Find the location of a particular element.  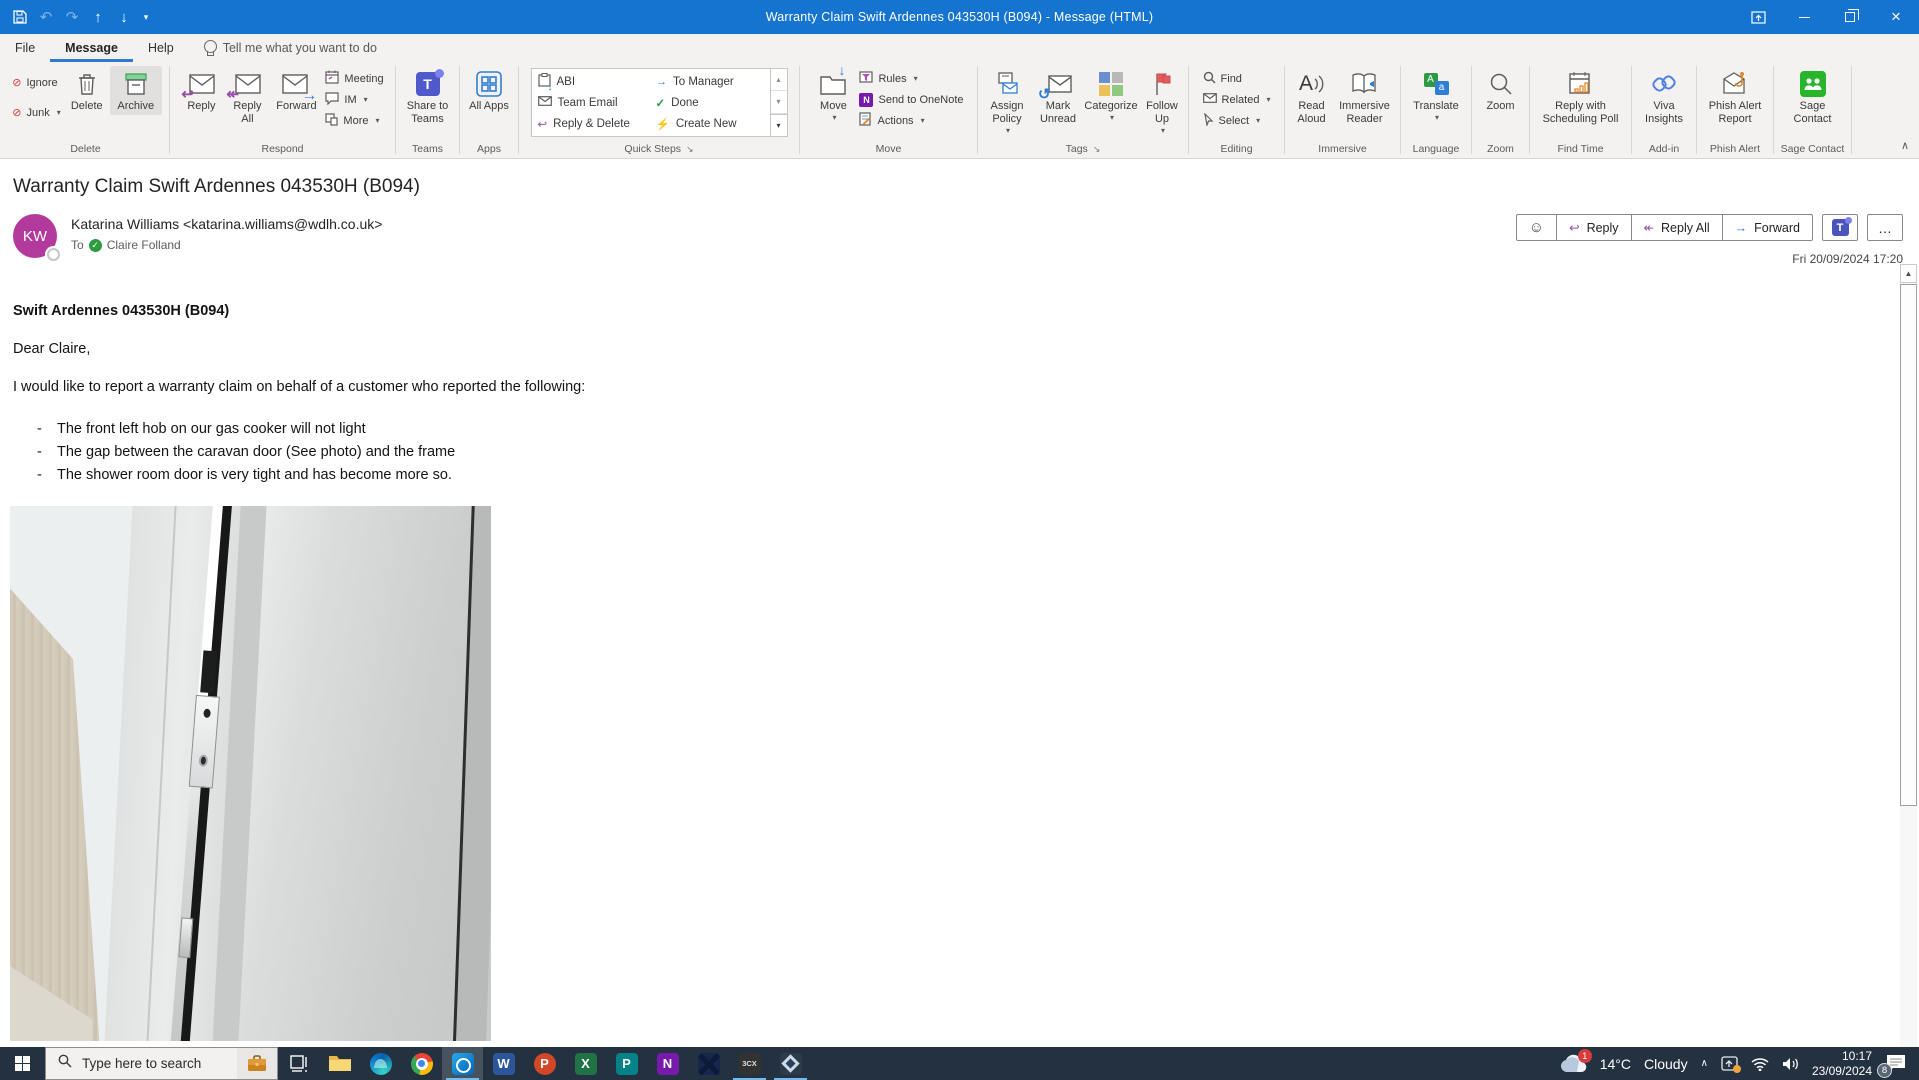

ignore-button: ⊘ Ignore is located at coordinates (36, 82).